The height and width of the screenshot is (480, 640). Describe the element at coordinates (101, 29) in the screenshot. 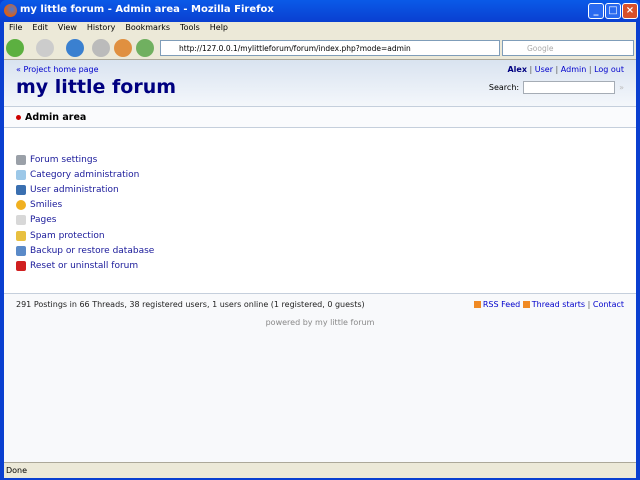

I see `menu-history: History` at that location.